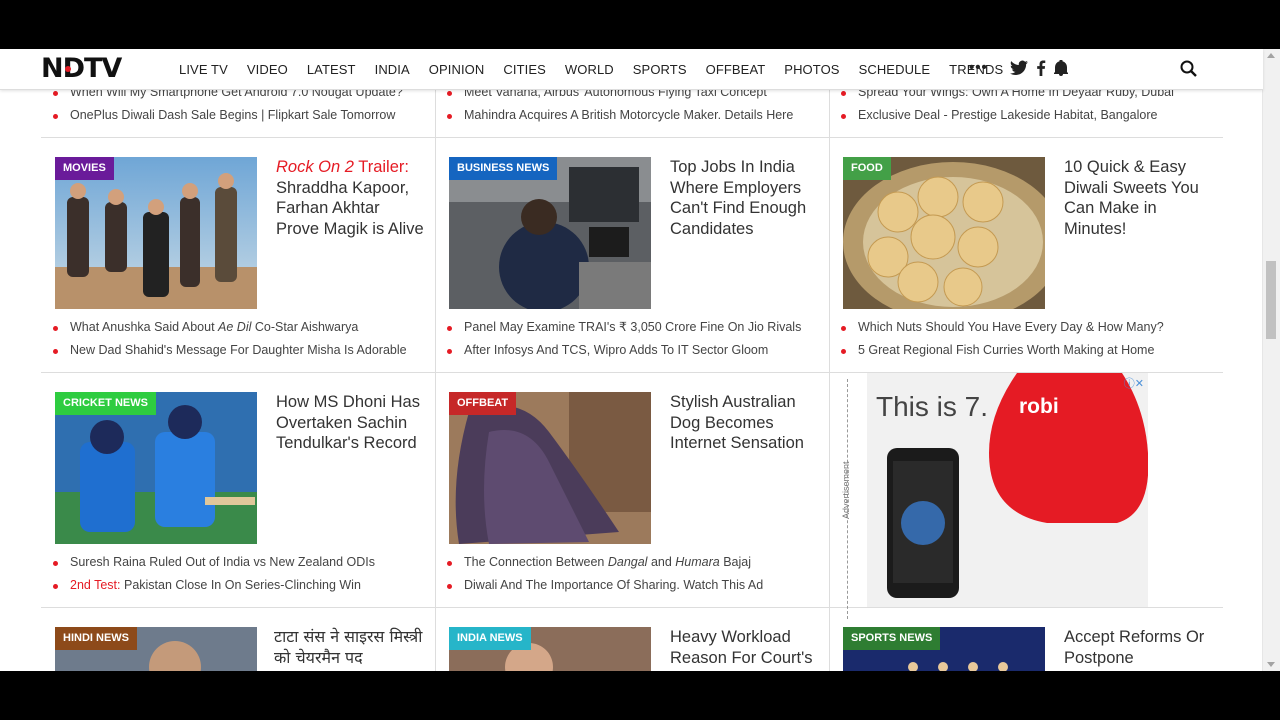 The width and height of the screenshot is (1280, 720). Describe the element at coordinates (640, 695) in the screenshot. I see `video-letterbox-bottom` at that location.